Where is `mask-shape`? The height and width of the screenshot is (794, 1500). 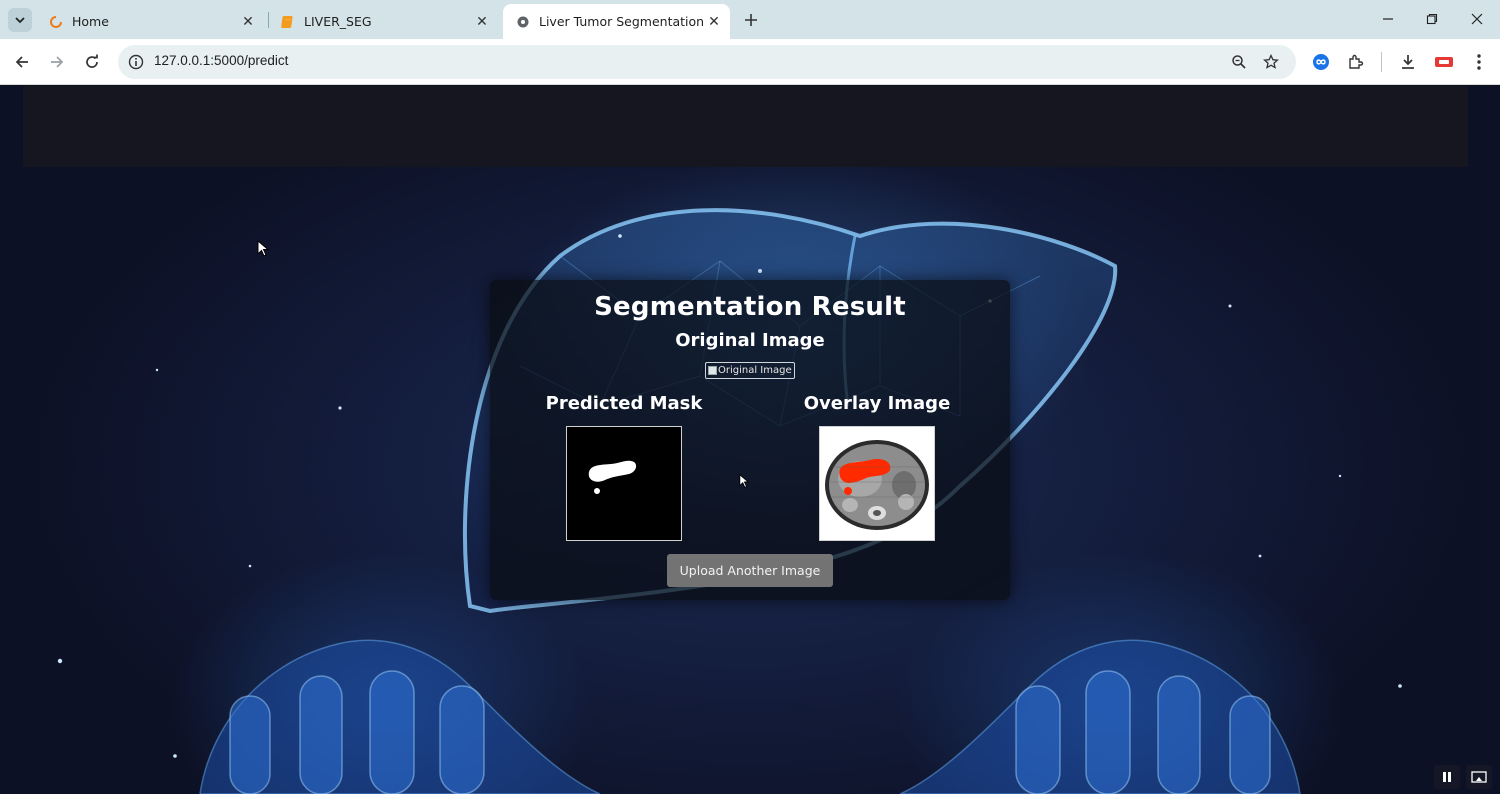 mask-shape is located at coordinates (612, 477).